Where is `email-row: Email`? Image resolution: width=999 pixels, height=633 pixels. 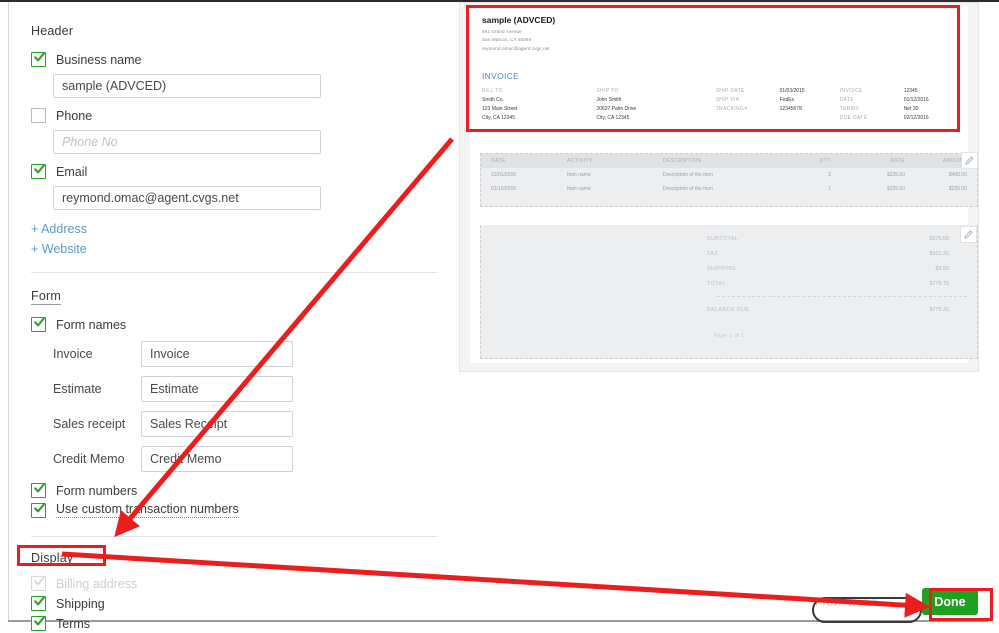 email-row: Email is located at coordinates (245, 171).